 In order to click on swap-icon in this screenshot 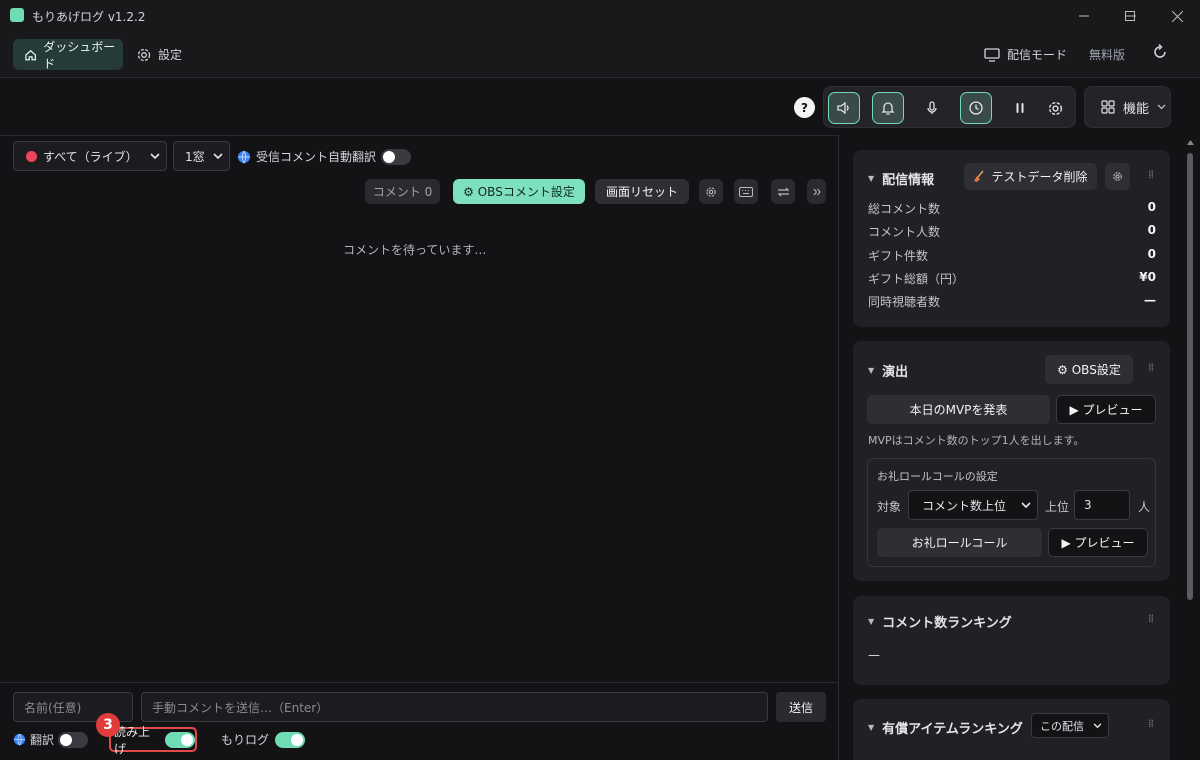, I will do `click(783, 191)`.